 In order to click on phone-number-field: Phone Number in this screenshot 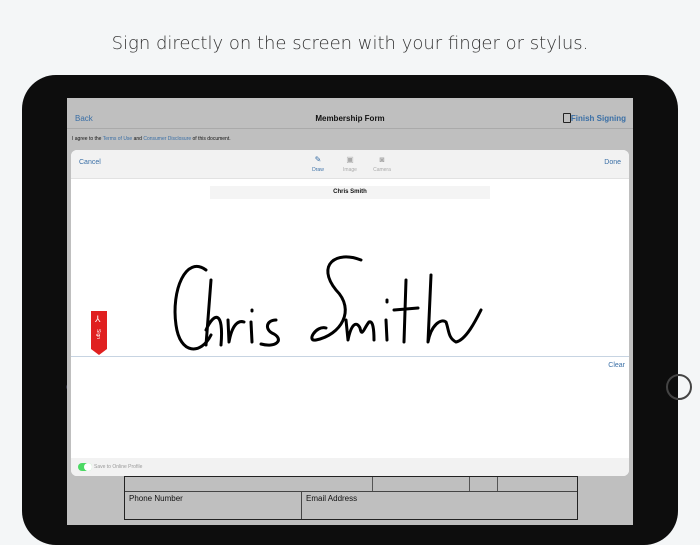, I will do `click(213, 505)`.